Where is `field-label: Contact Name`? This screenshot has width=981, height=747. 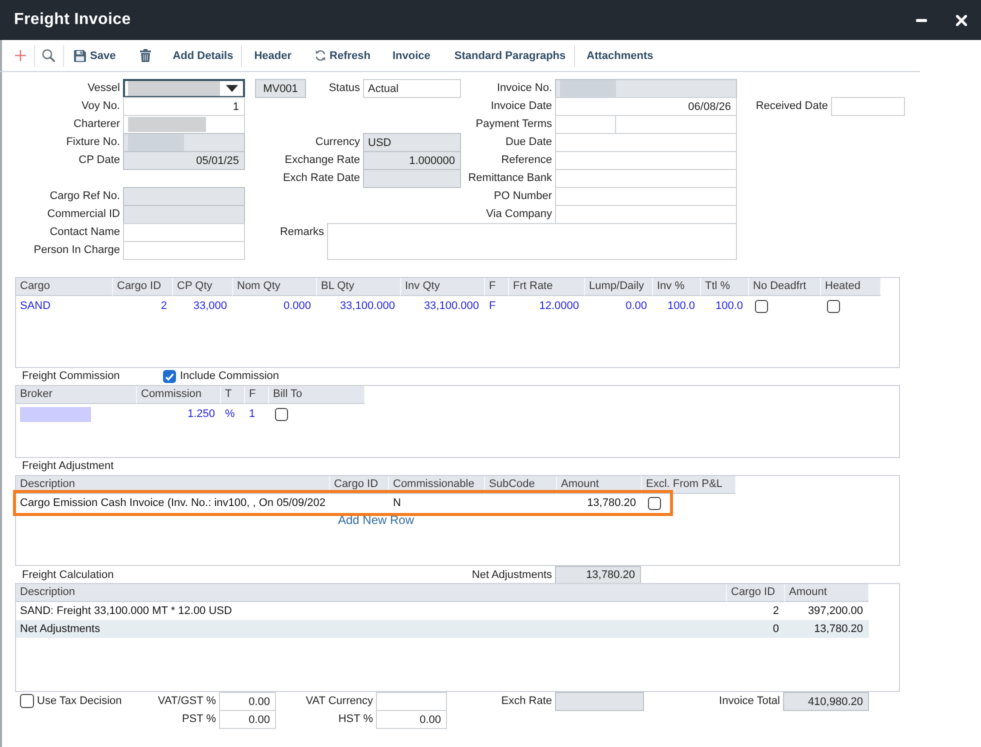
field-label: Contact Name is located at coordinates (85, 232).